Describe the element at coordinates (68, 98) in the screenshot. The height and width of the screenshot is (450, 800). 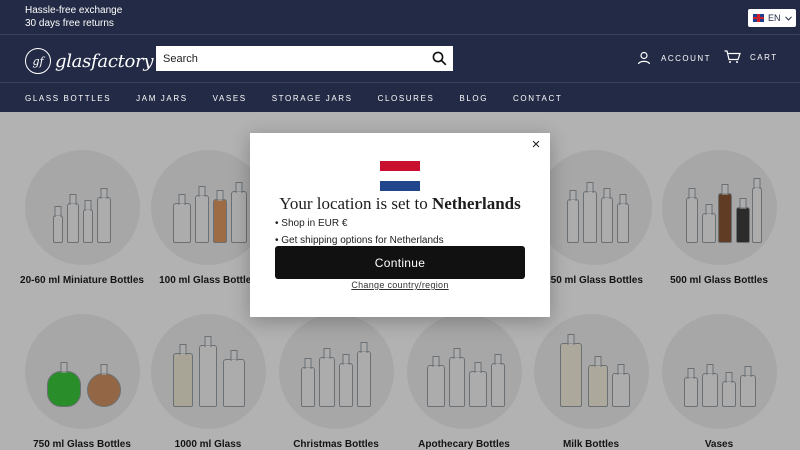
I see `nav-glass-bottles: GLASS BOTTLES` at that location.